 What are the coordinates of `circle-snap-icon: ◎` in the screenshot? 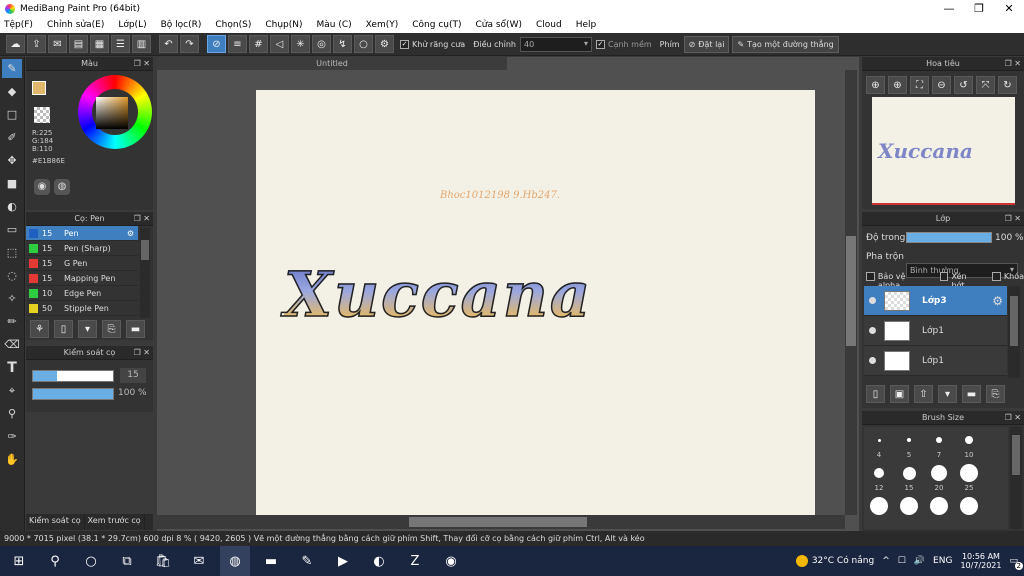 It's located at (321, 44).